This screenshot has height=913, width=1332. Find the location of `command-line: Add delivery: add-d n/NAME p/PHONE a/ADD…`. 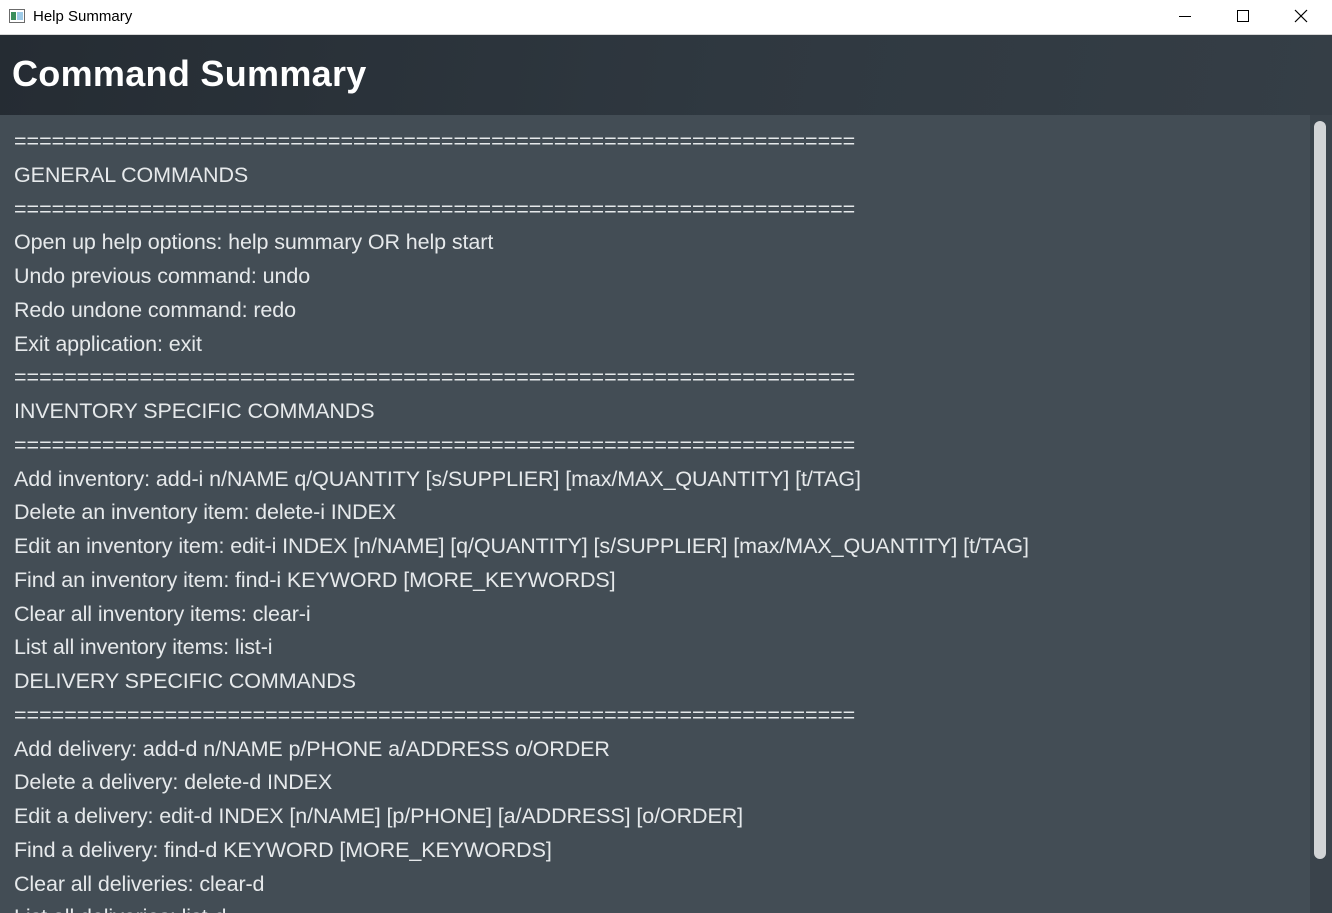

command-line: Add delivery: add-d n/NAME p/PHONE a/ADD… is located at coordinates (312, 748).